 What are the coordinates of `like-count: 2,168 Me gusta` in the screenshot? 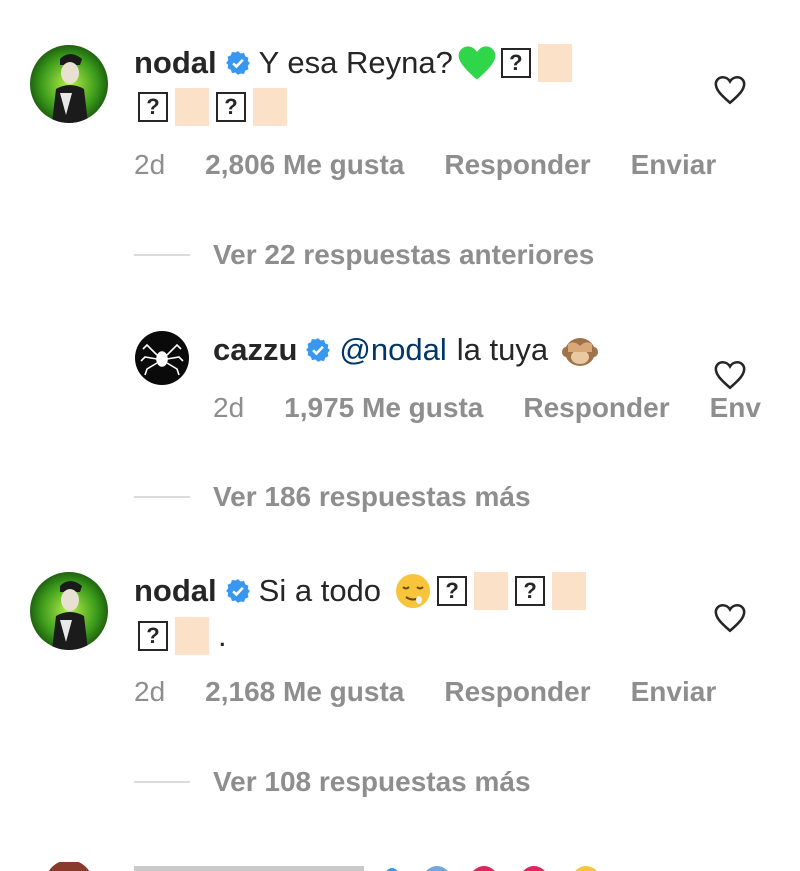 It's located at (304, 691).